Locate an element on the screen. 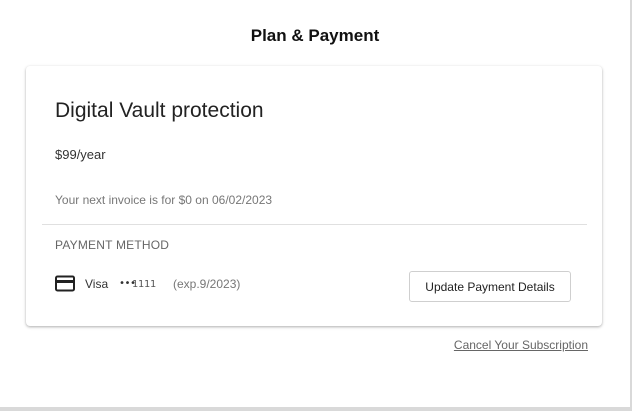 This screenshot has height=411, width=632. credit-card-icon is located at coordinates (65, 283).